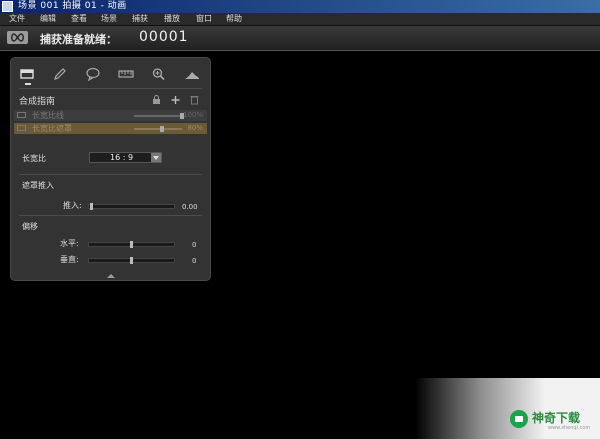 The height and width of the screenshot is (439, 600). I want to click on horizontal-value: 0, so click(194, 245).